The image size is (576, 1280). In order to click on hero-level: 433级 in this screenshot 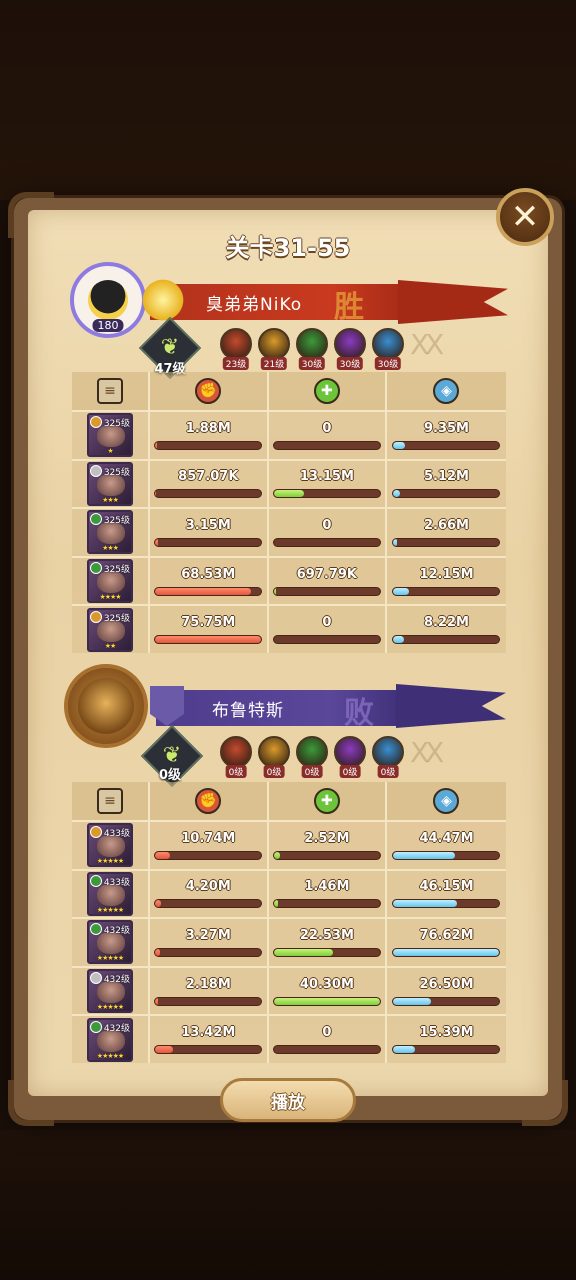, I will do `click(116, 882)`.